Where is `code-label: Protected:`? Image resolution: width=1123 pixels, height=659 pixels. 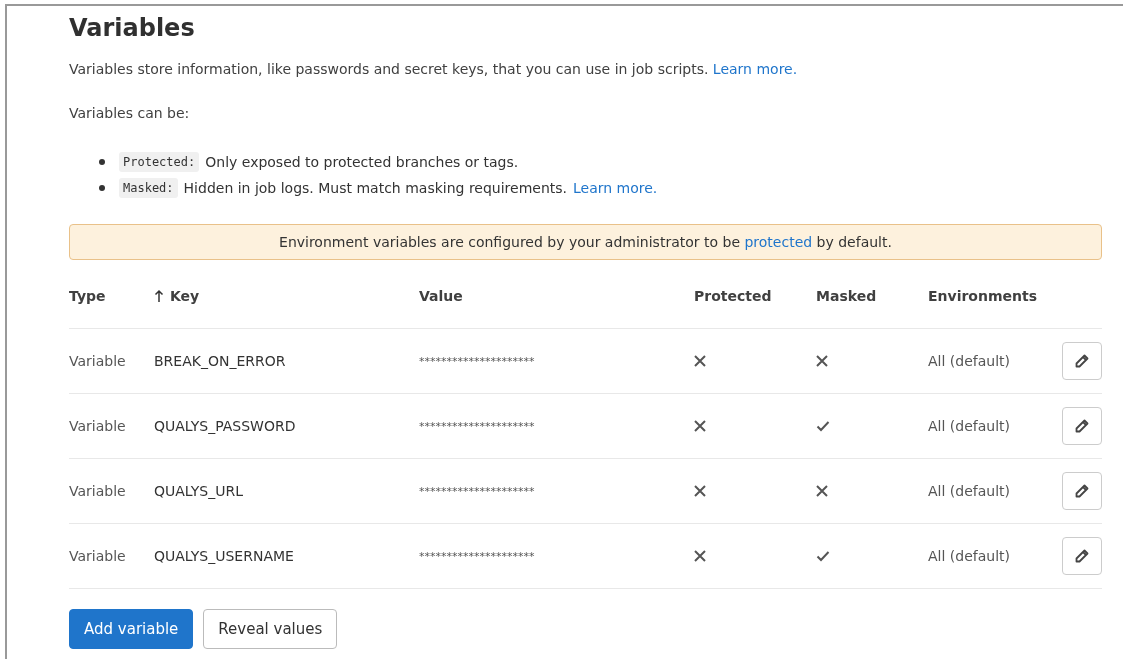
code-label: Protected: is located at coordinates (159, 162).